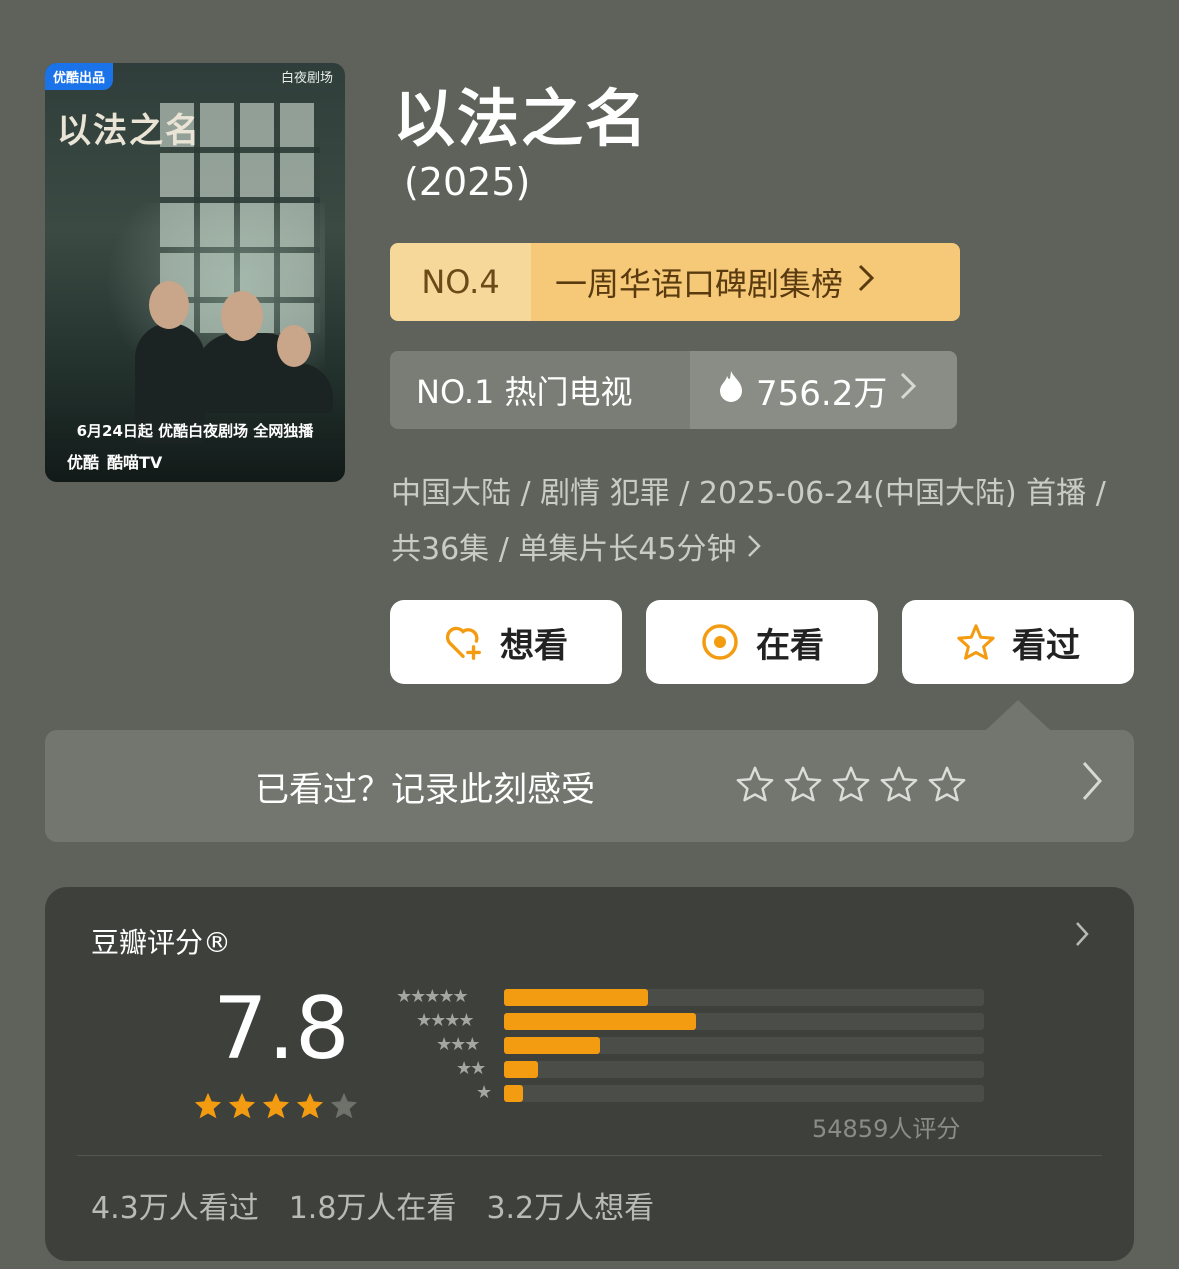 The width and height of the screenshot is (1179, 1269). What do you see at coordinates (886, 1129) in the screenshot?
I see `douban-rating-count: 54859人评分` at bounding box center [886, 1129].